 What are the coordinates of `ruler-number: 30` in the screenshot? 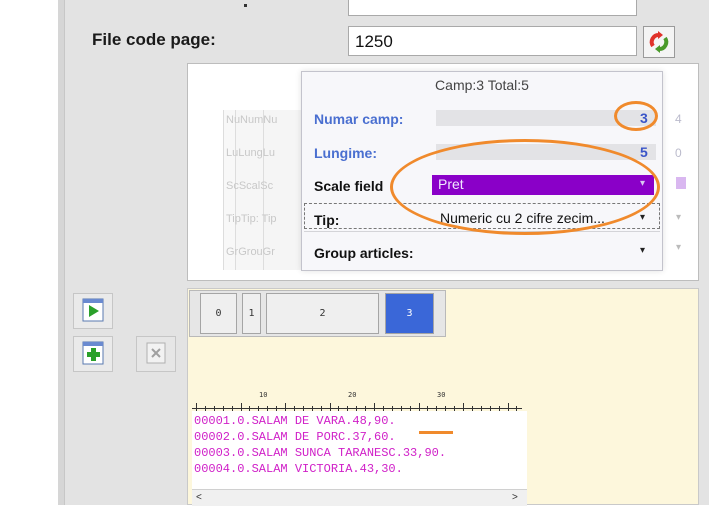 It's located at (441, 395).